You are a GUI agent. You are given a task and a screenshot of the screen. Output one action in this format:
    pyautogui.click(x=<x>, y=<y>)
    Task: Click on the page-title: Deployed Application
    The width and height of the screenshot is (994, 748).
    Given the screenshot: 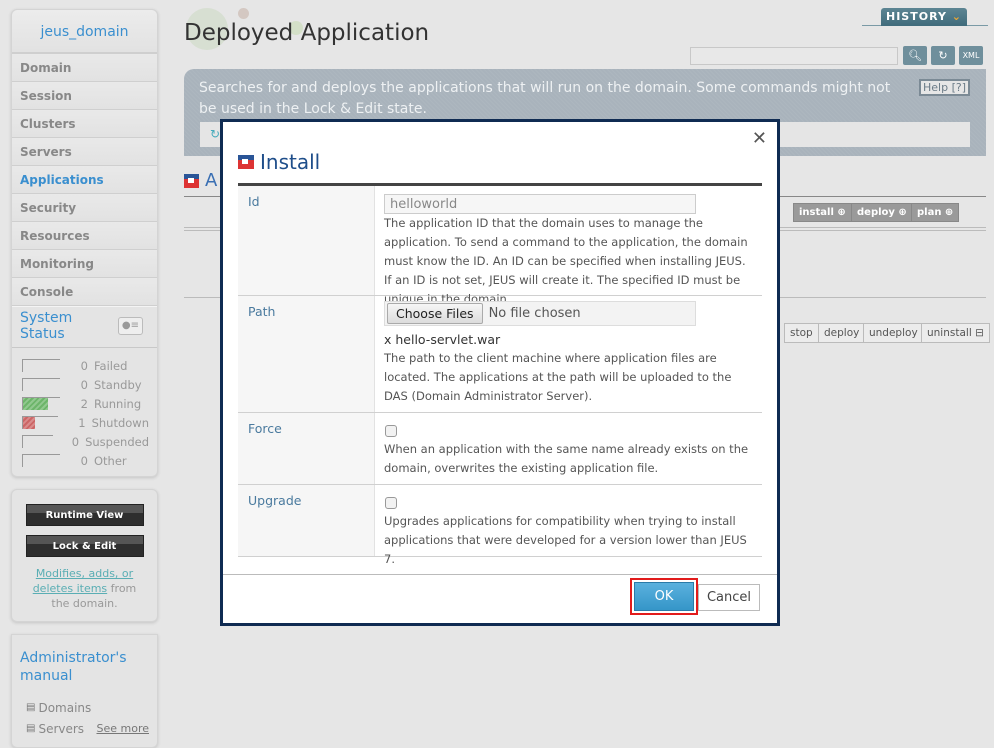 What is the action you would take?
    pyautogui.click(x=307, y=33)
    